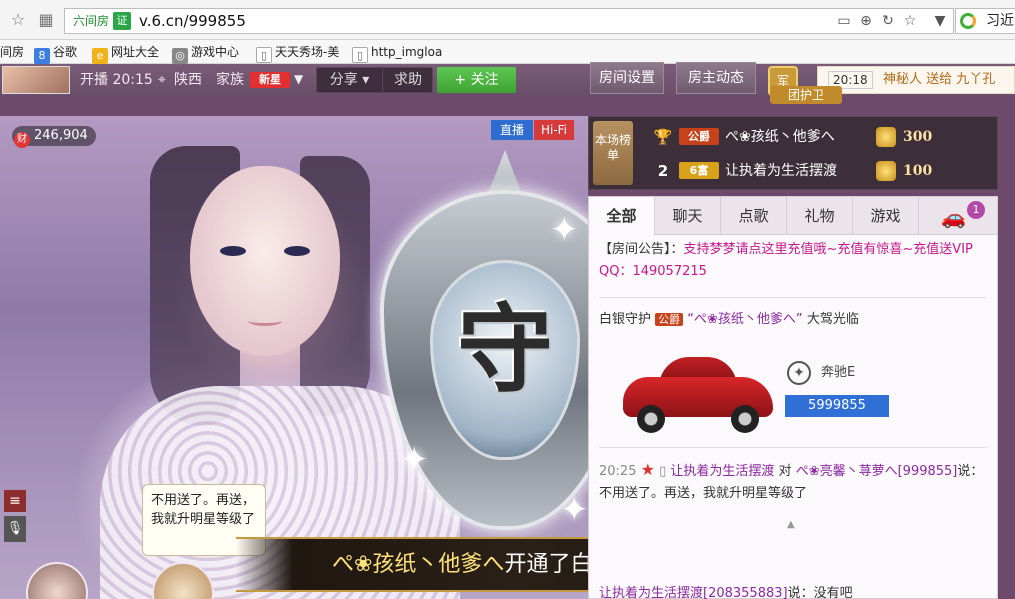  I want to click on star-icon: ☆, so click(18, 20).